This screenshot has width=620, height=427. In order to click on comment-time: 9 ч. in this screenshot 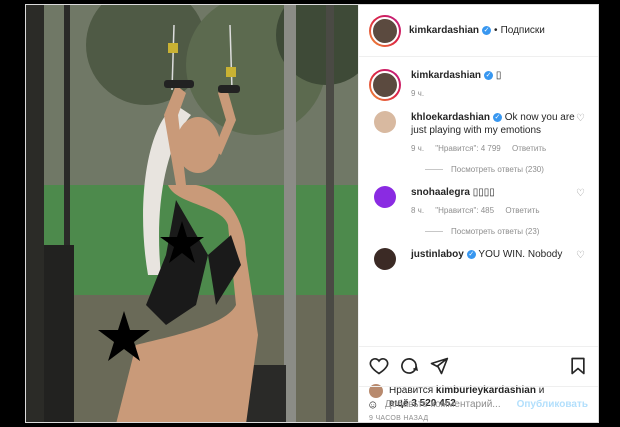, I will do `click(418, 148)`.